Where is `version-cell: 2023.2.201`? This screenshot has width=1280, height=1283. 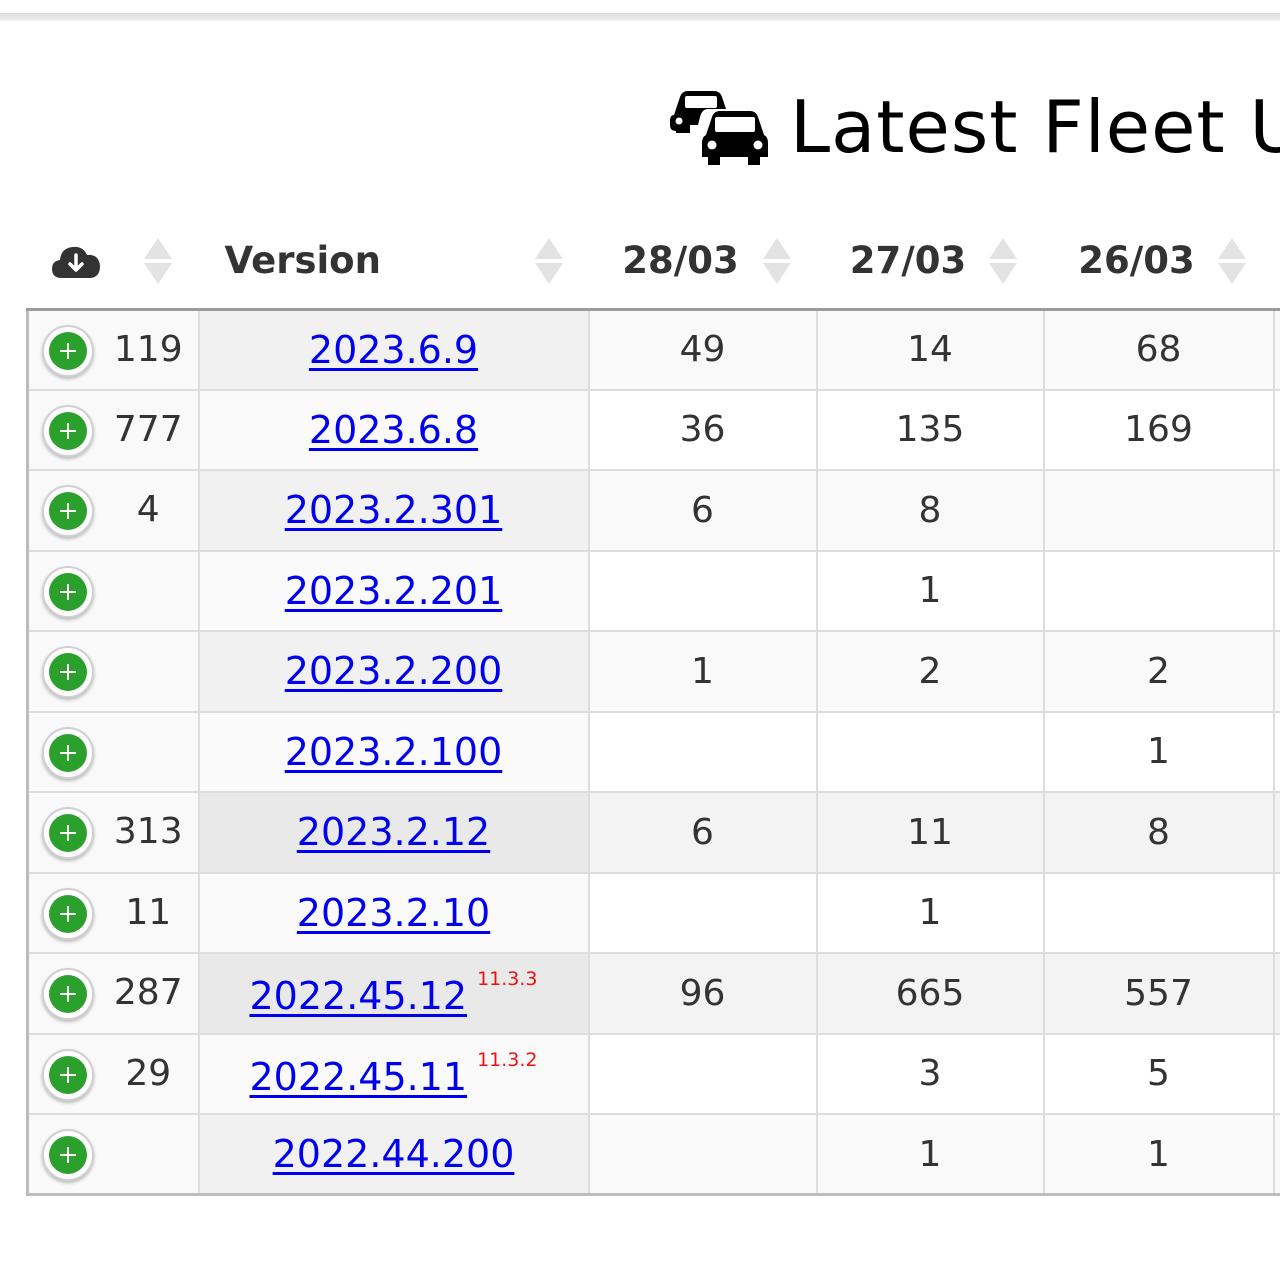 version-cell: 2023.2.201 is located at coordinates (393, 590).